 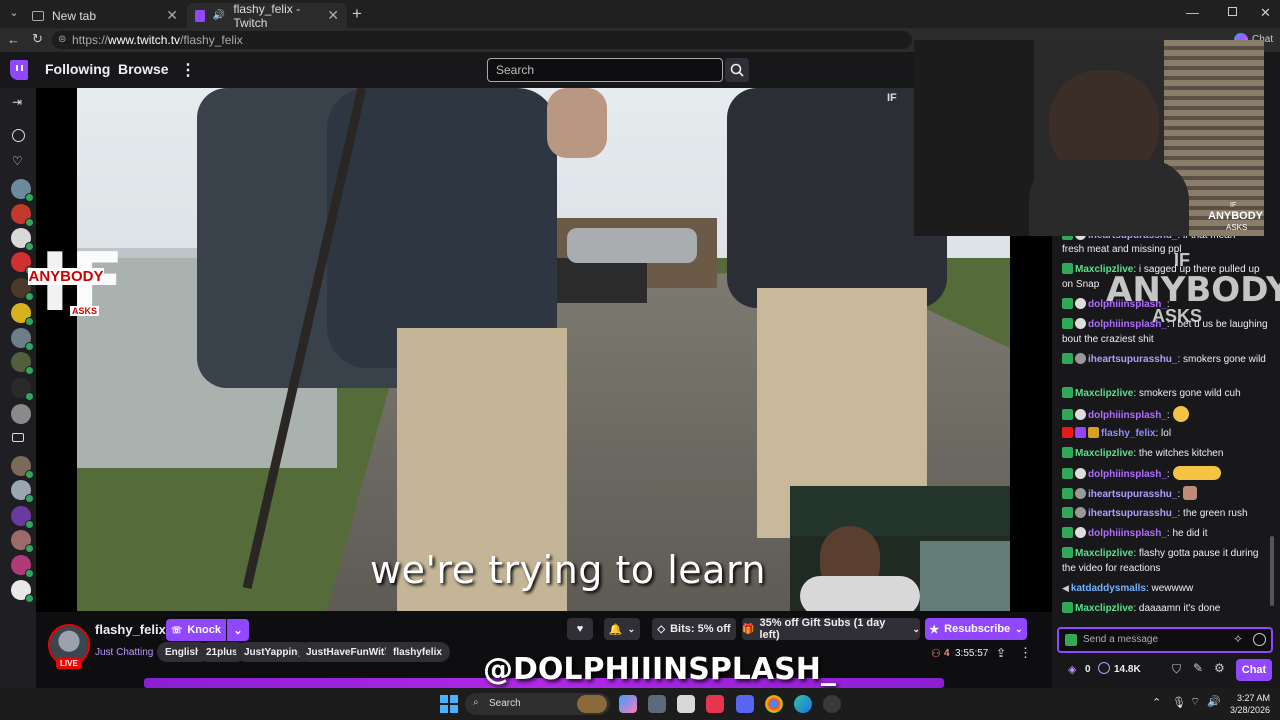 What do you see at coordinates (628, 704) in the screenshot?
I see `copilot-app-icon` at bounding box center [628, 704].